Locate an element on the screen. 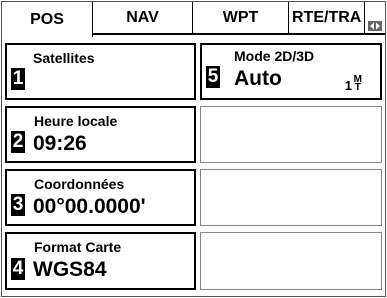 Image resolution: width=387 pixels, height=298 pixels. tab-rte-tra: RTE/TRA is located at coordinates (327, 18).